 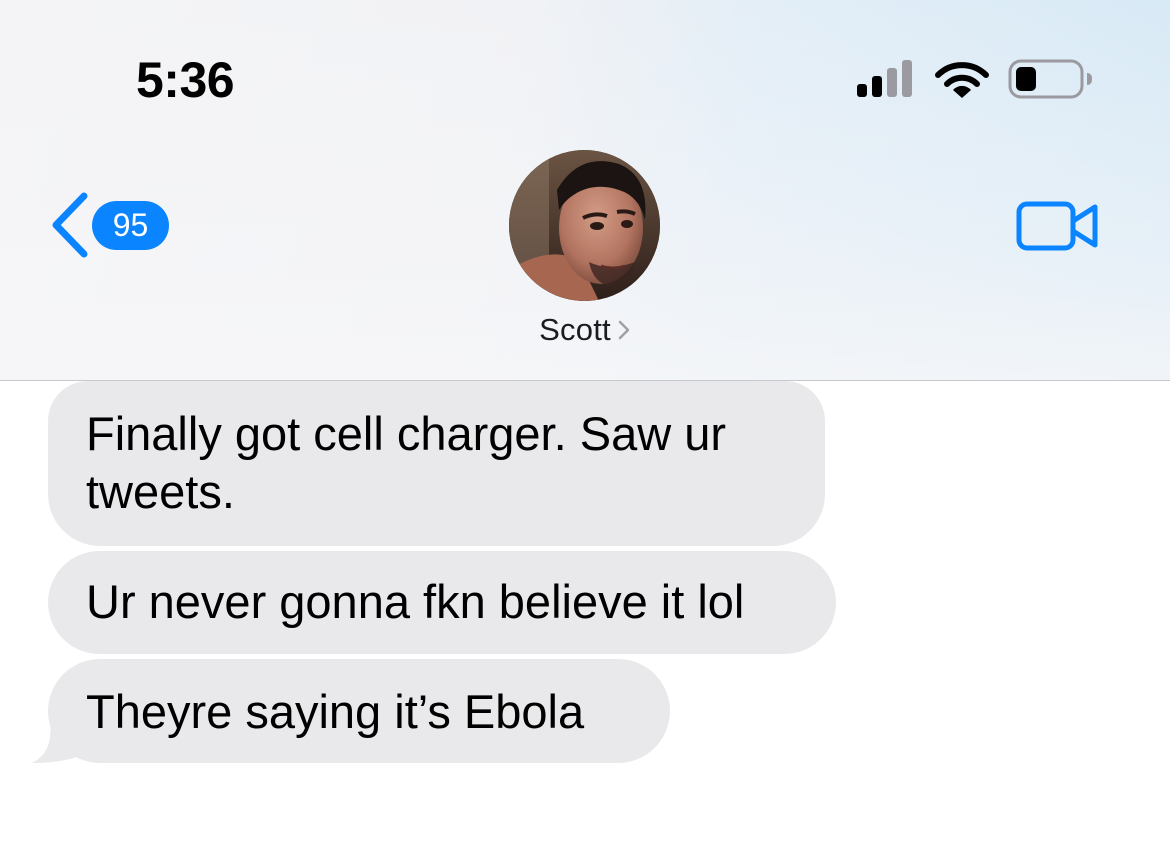 What do you see at coordinates (1058, 226) in the screenshot?
I see `video-camera-icon` at bounding box center [1058, 226].